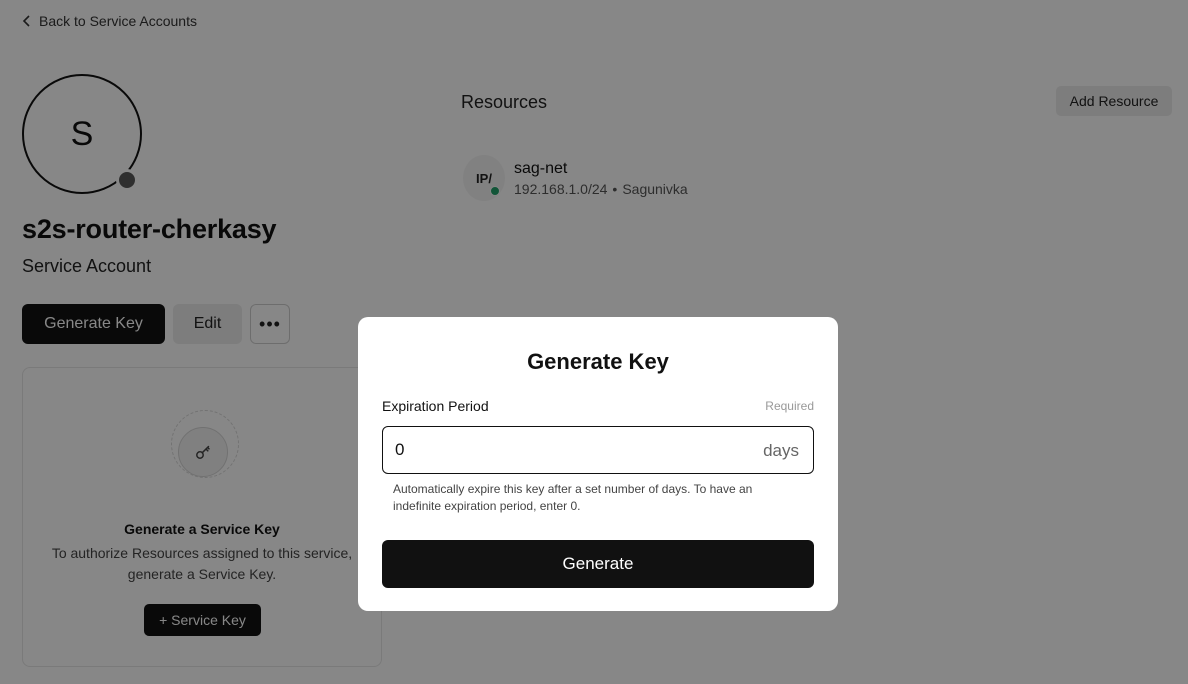  I want to click on required-indicator: Required, so click(789, 406).